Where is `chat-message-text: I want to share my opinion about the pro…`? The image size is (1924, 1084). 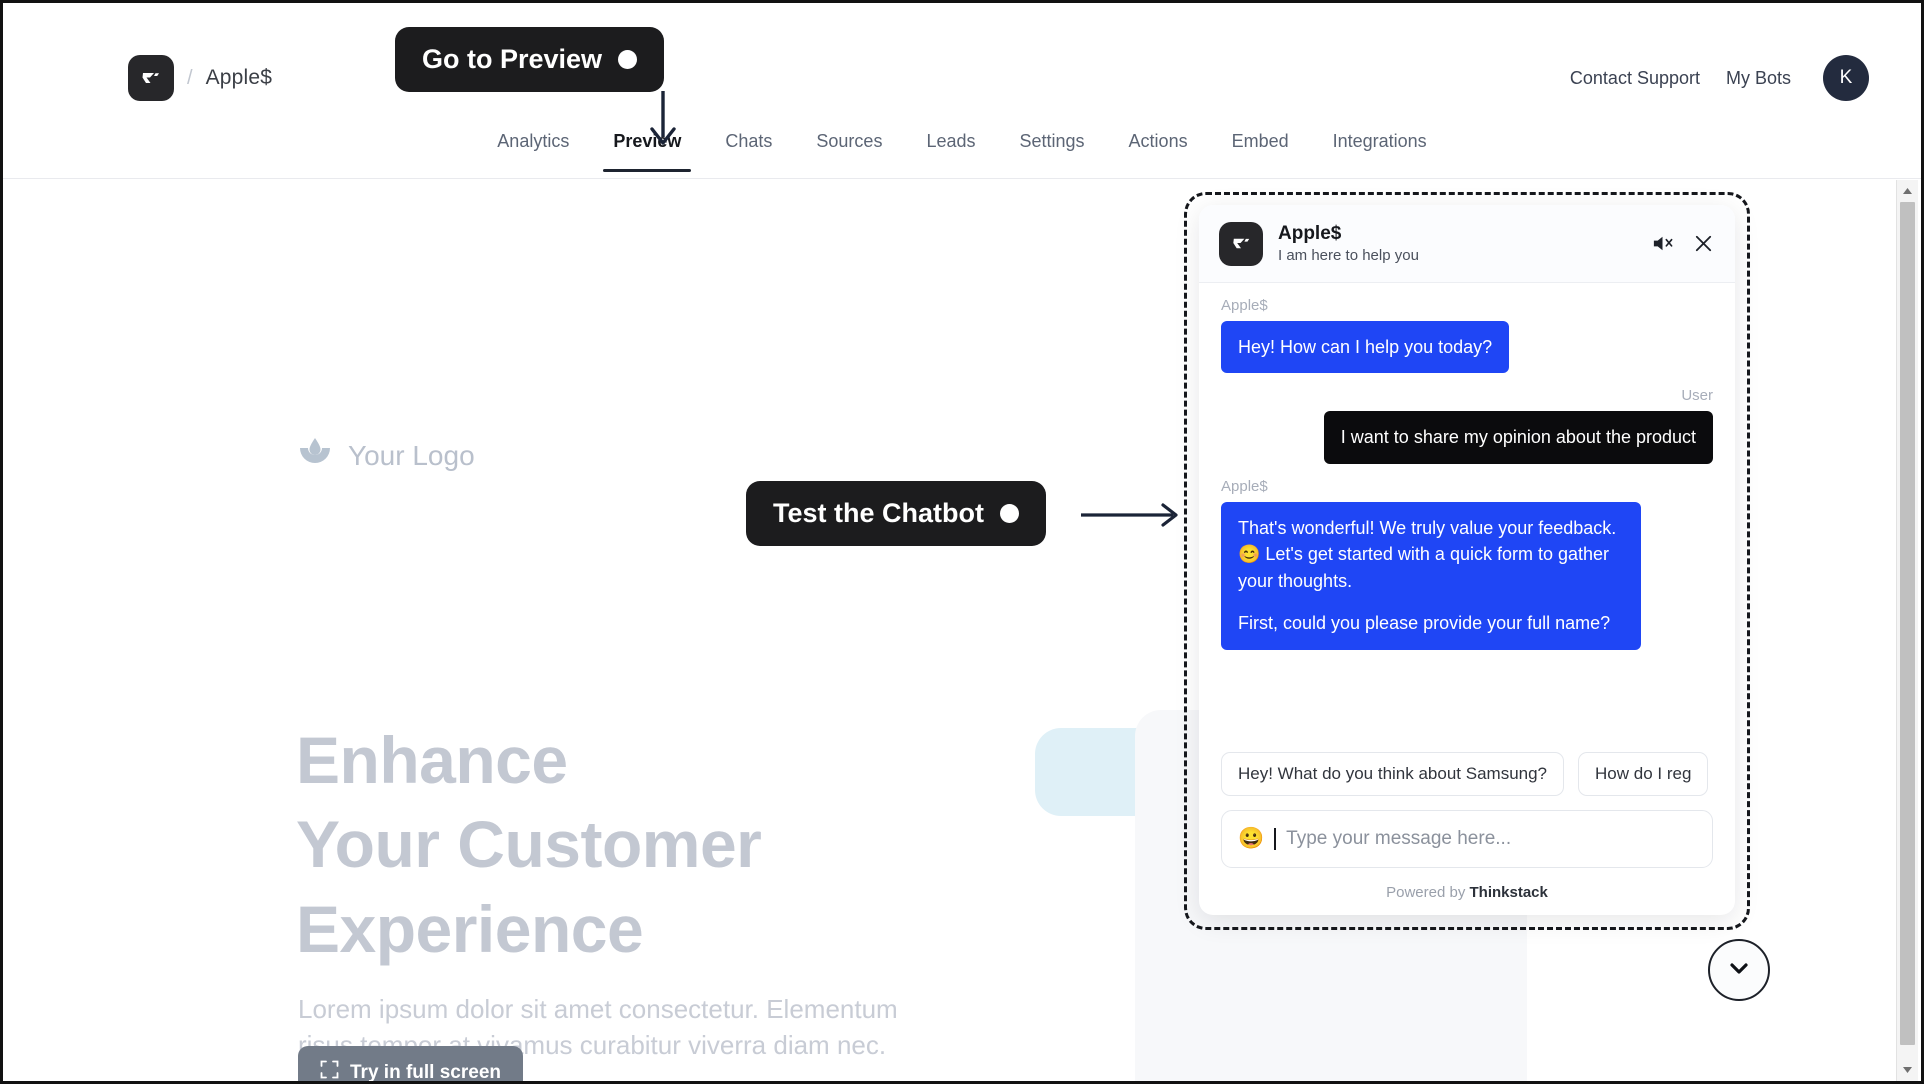 chat-message-text: I want to share my opinion about the pro… is located at coordinates (1518, 437).